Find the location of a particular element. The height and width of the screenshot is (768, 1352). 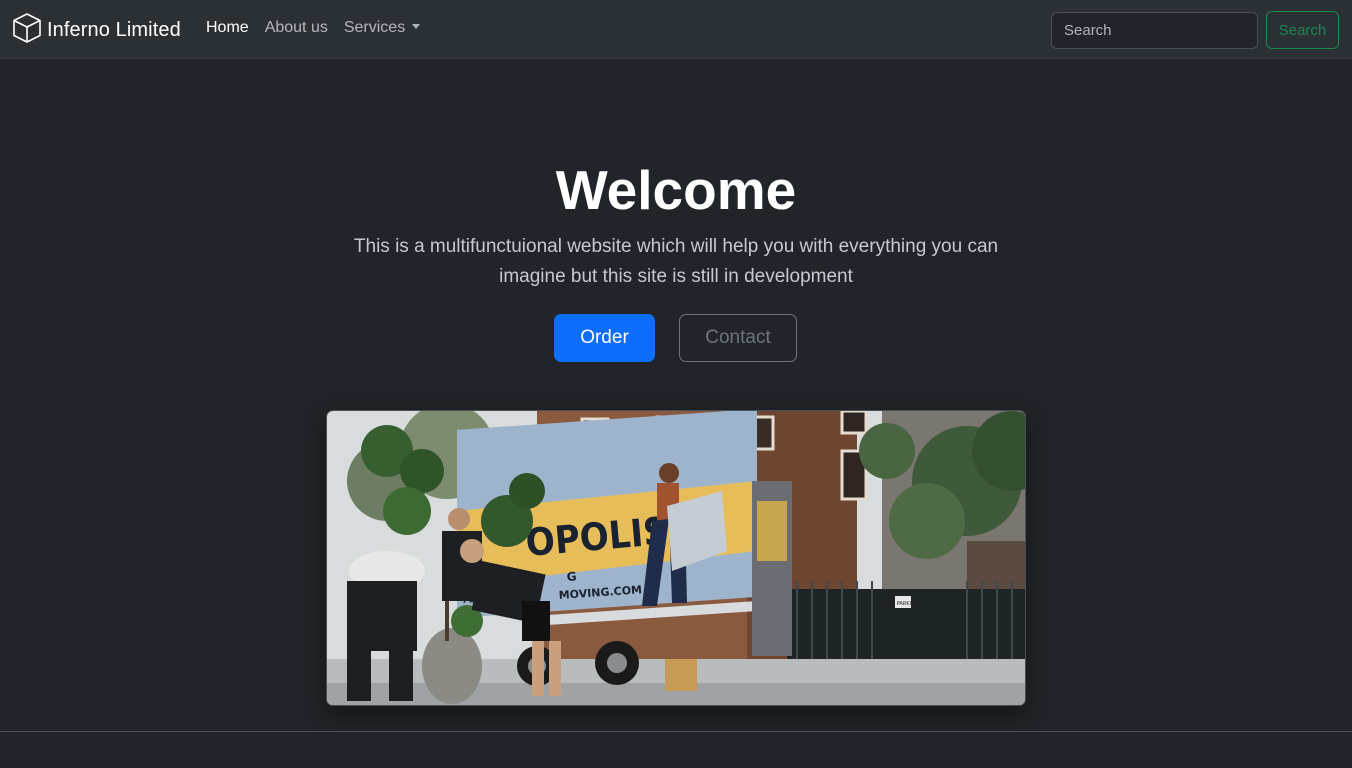

truck-subtext: G is located at coordinates (571, 576).